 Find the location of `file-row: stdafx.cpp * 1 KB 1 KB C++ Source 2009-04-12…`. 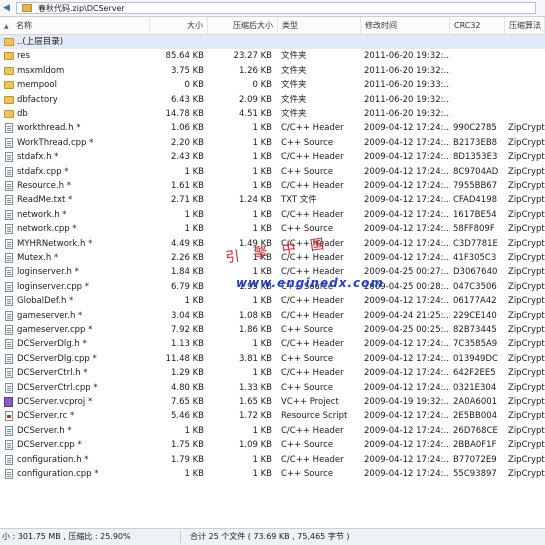

file-row: stdafx.cpp * 1 KB 1 KB C++ Source 2009-04-12… is located at coordinates (272, 172).